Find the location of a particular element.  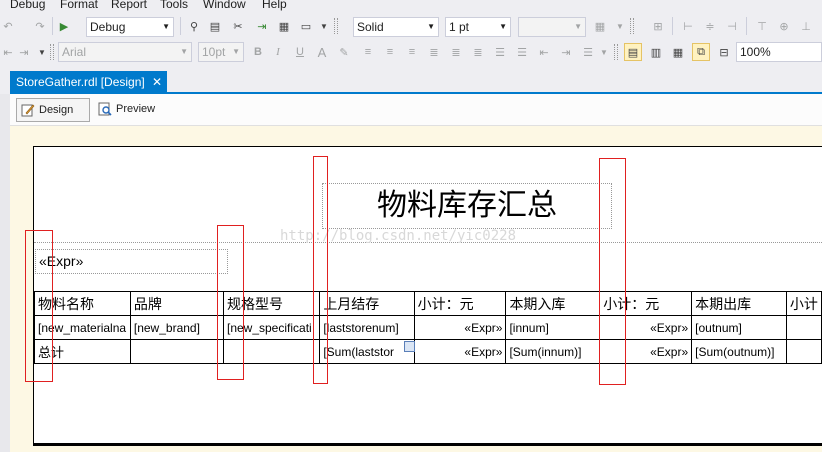

align-rights-icon: ⊣ is located at coordinates (732, 26).